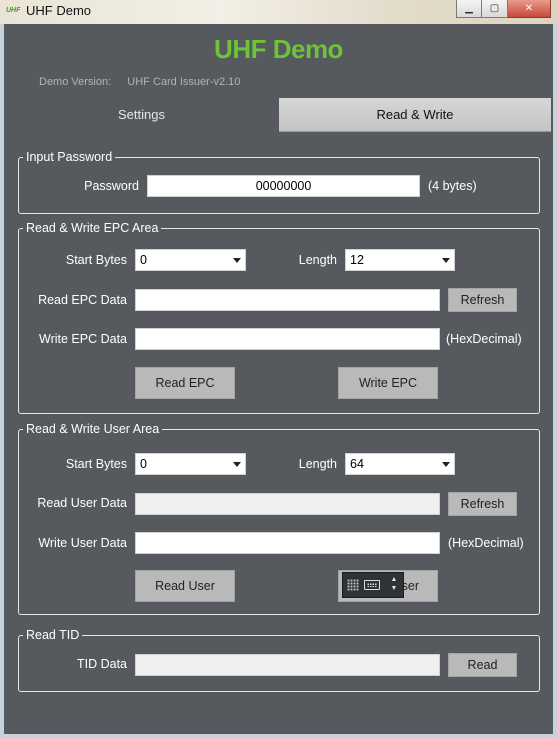  What do you see at coordinates (287, 300) in the screenshot?
I see `read-epc-field` at bounding box center [287, 300].